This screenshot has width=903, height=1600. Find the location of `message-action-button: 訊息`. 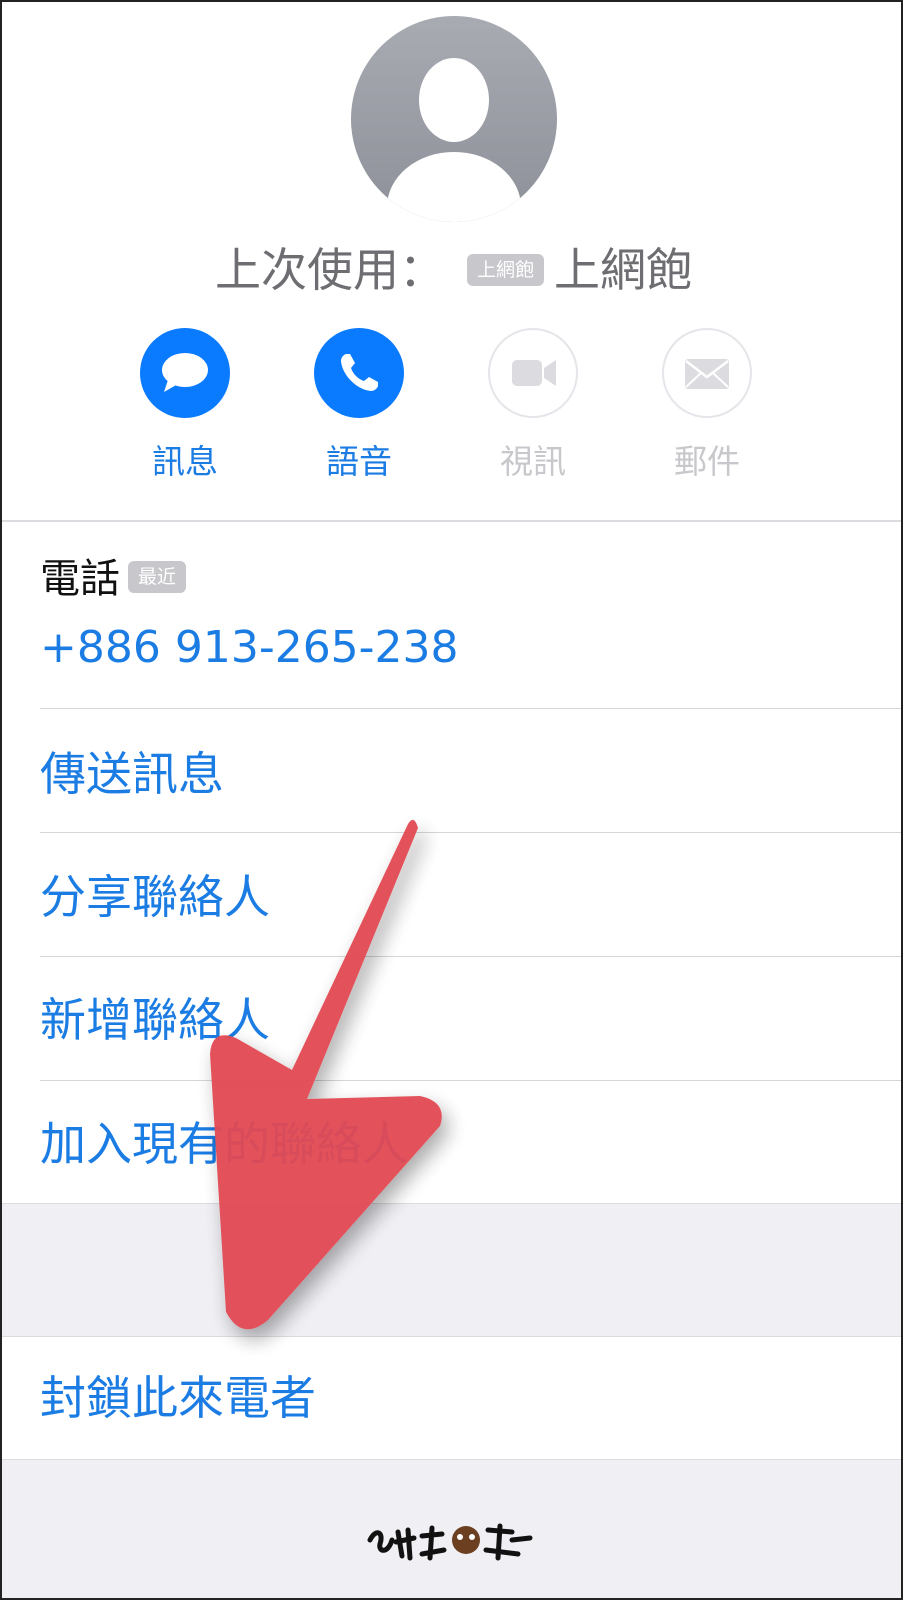

message-action-button: 訊息 is located at coordinates (185, 405).